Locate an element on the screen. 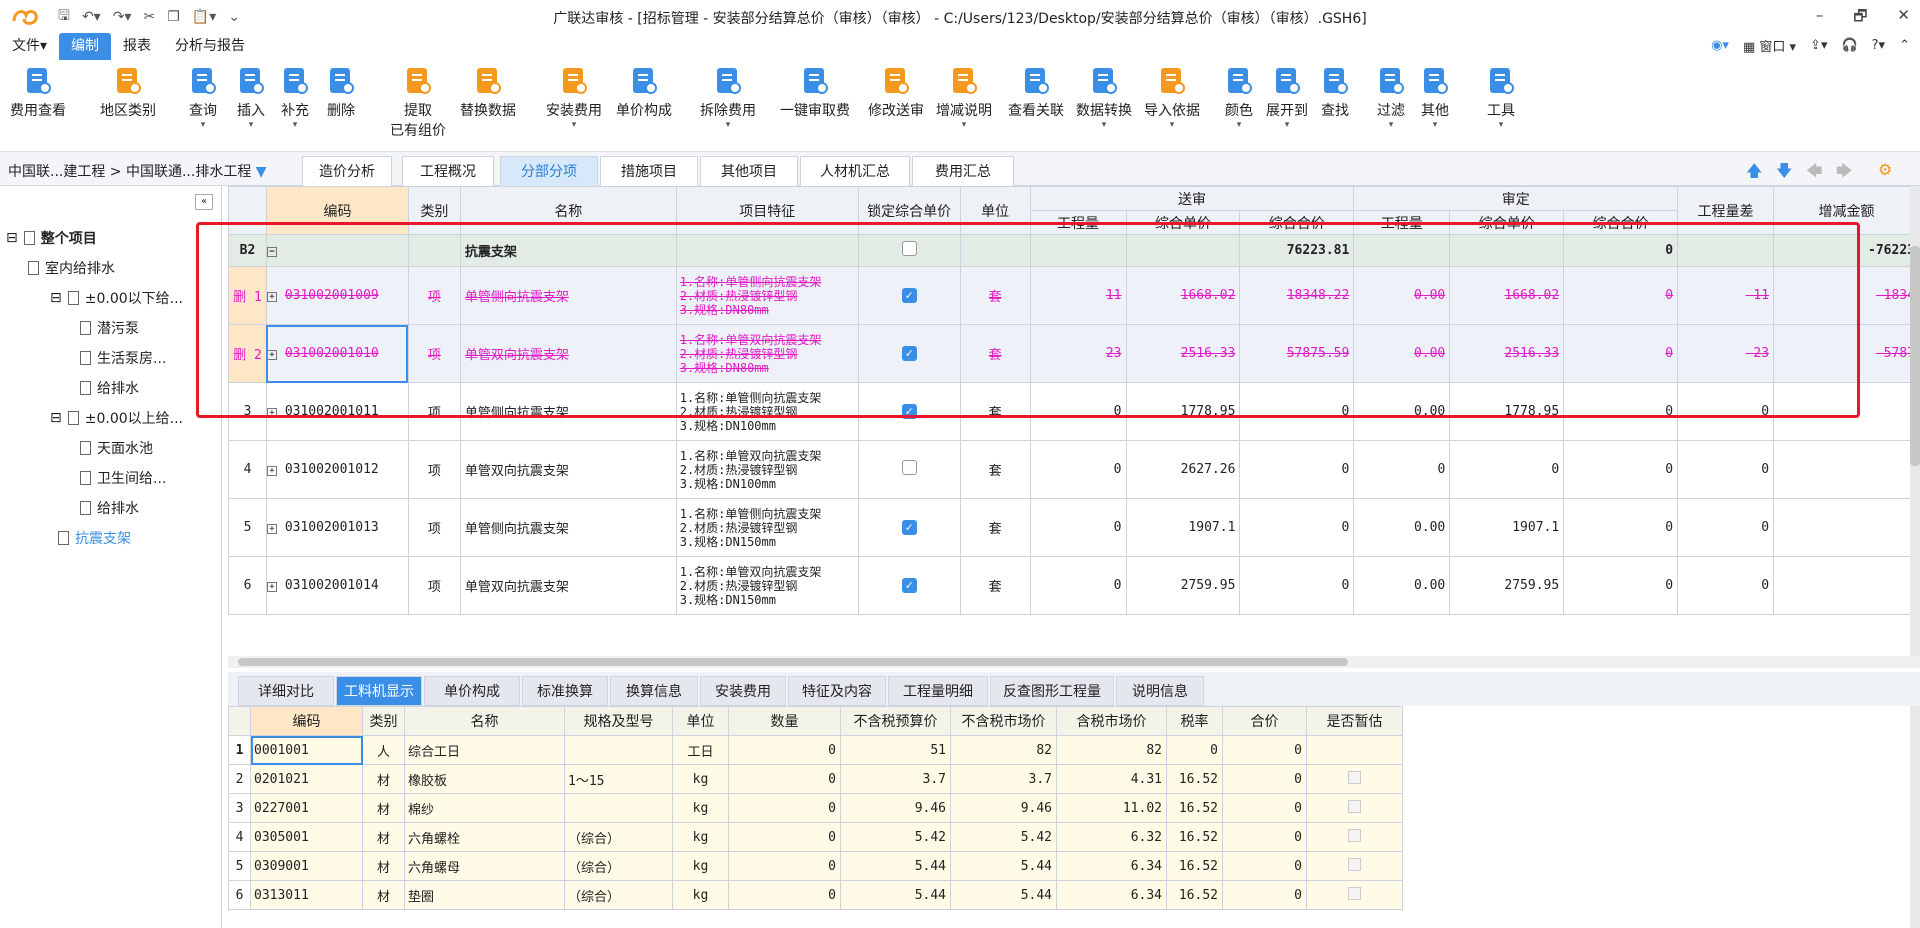  col-qty-diff: 工程量差 is located at coordinates (1726, 210).